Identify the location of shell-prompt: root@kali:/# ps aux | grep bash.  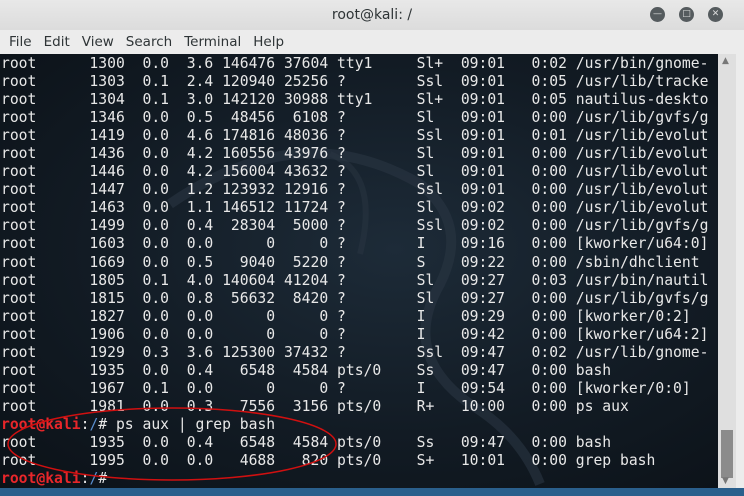
(354, 425).